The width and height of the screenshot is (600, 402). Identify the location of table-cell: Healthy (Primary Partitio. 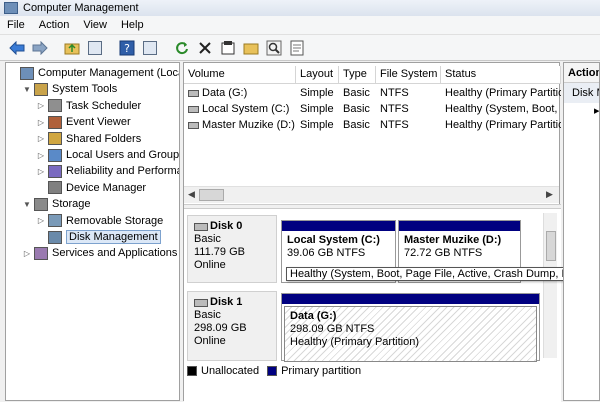
(501, 93).